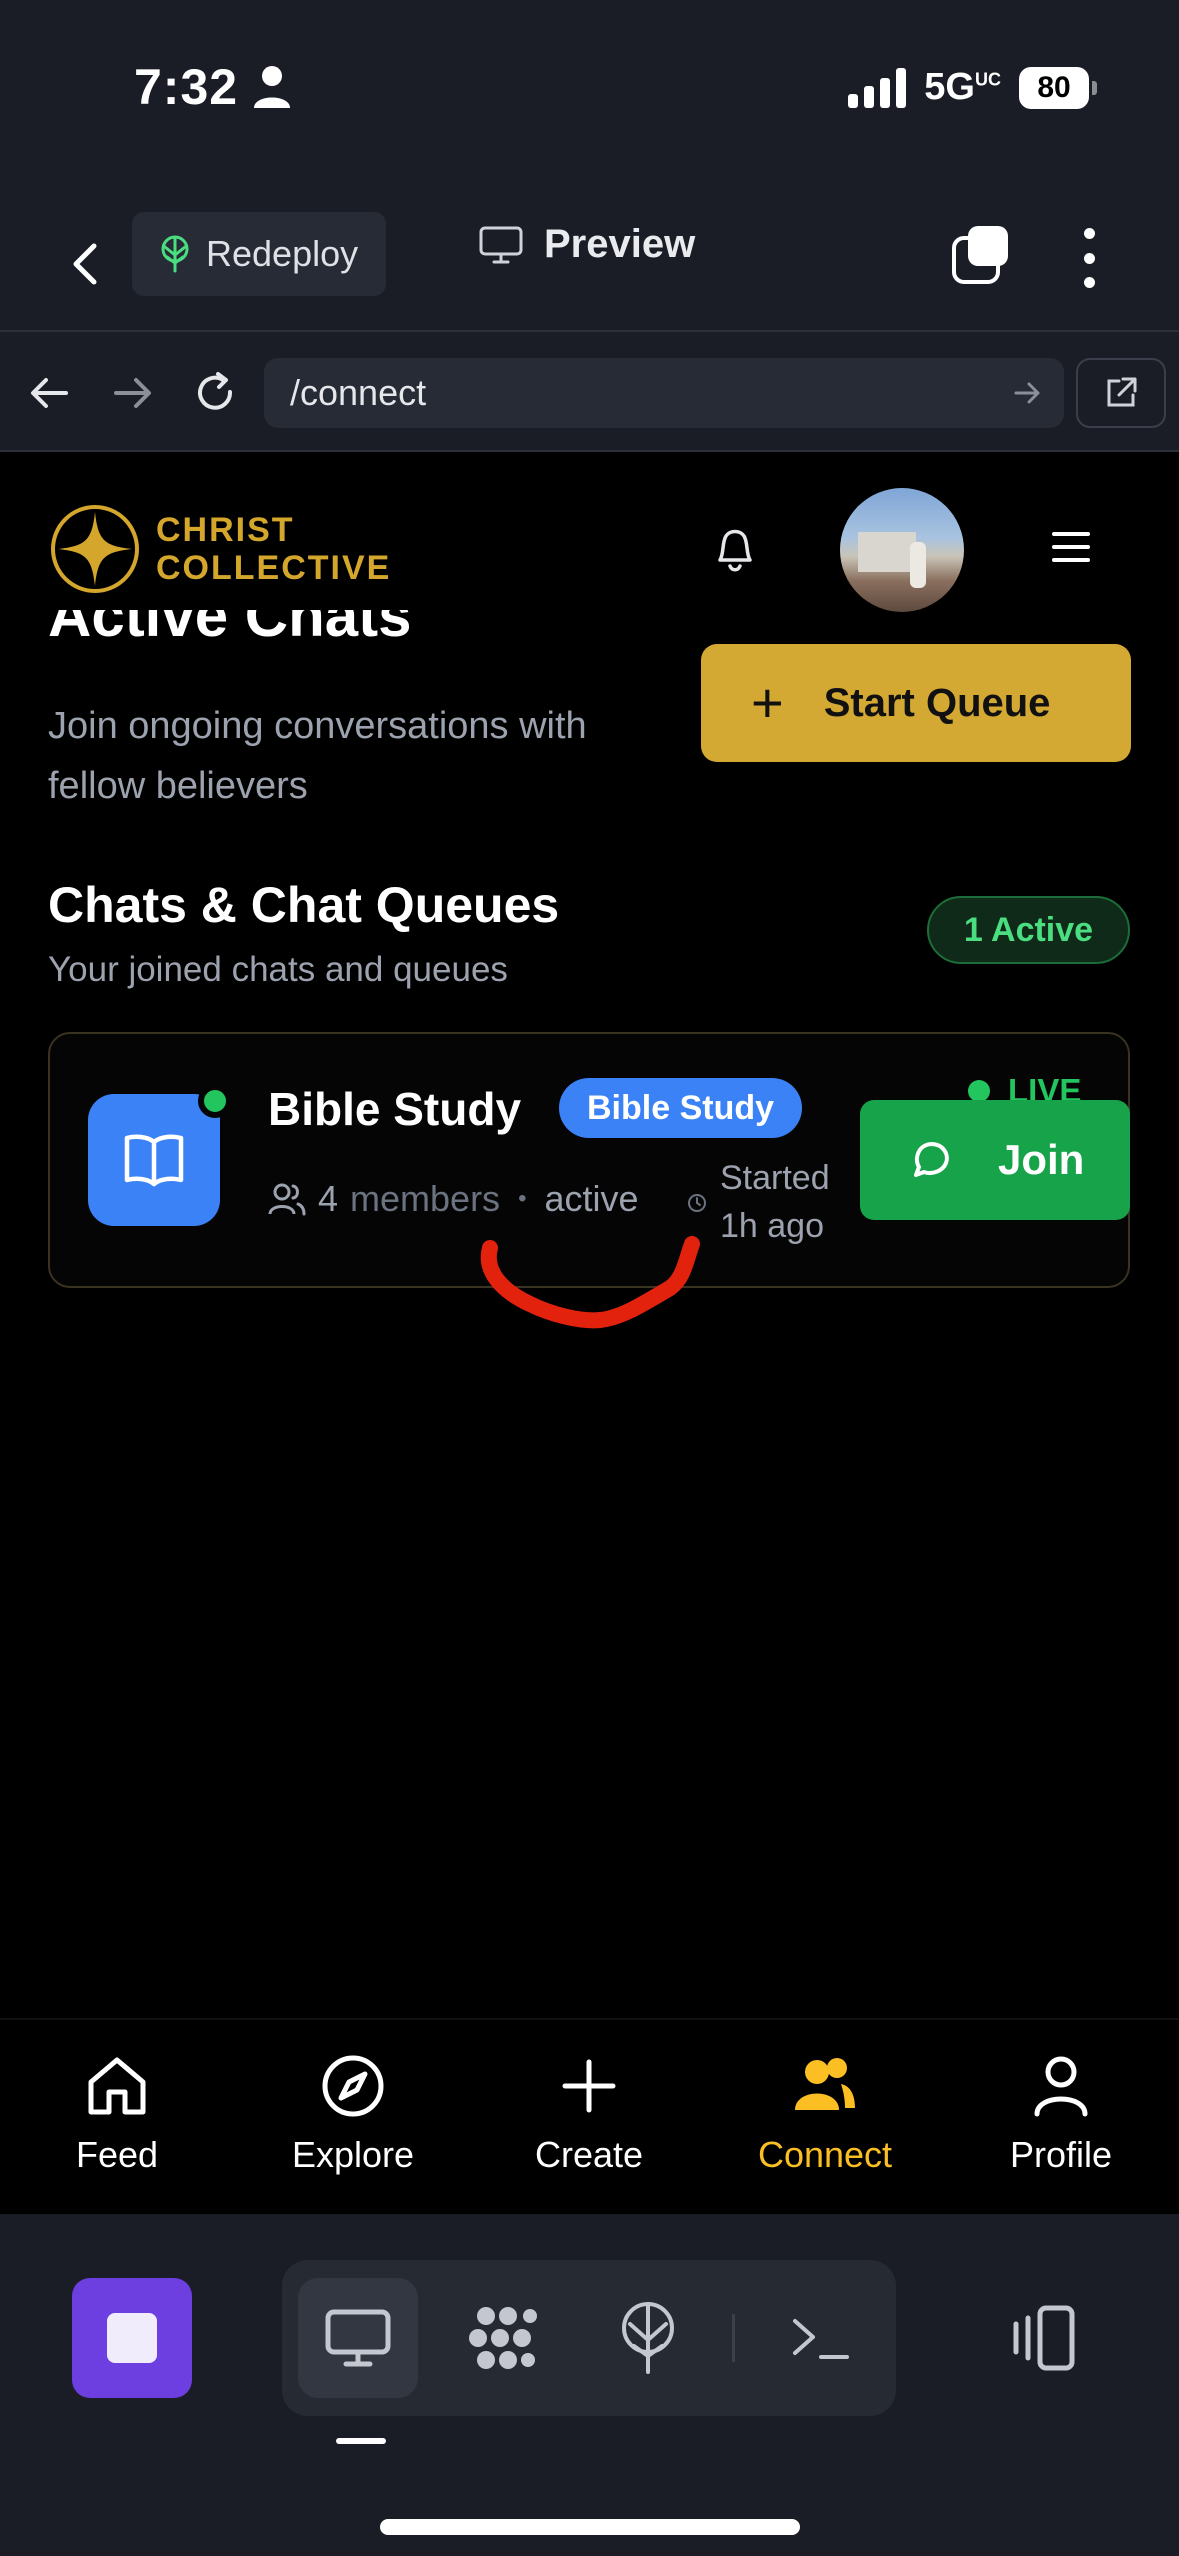  I want to click on tab-create: Create, so click(589, 2114).